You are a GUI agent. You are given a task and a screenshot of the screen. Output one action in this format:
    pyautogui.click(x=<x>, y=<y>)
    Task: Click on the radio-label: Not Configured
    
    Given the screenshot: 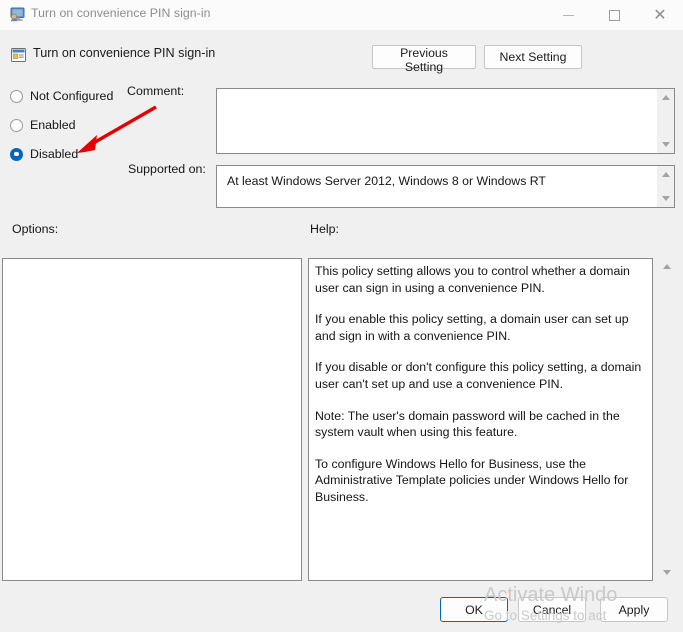 What is the action you would take?
    pyautogui.click(x=72, y=96)
    